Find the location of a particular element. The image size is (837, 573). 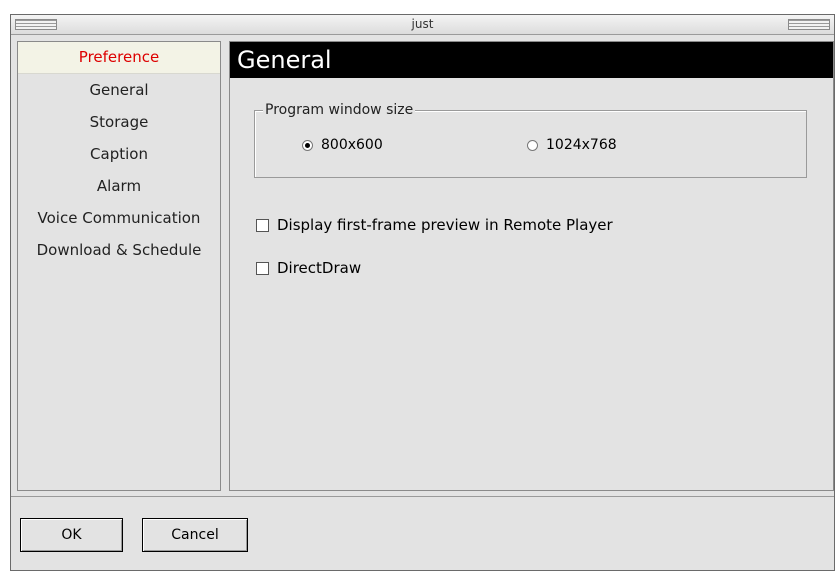

radio-checked-icon is located at coordinates (307, 145).